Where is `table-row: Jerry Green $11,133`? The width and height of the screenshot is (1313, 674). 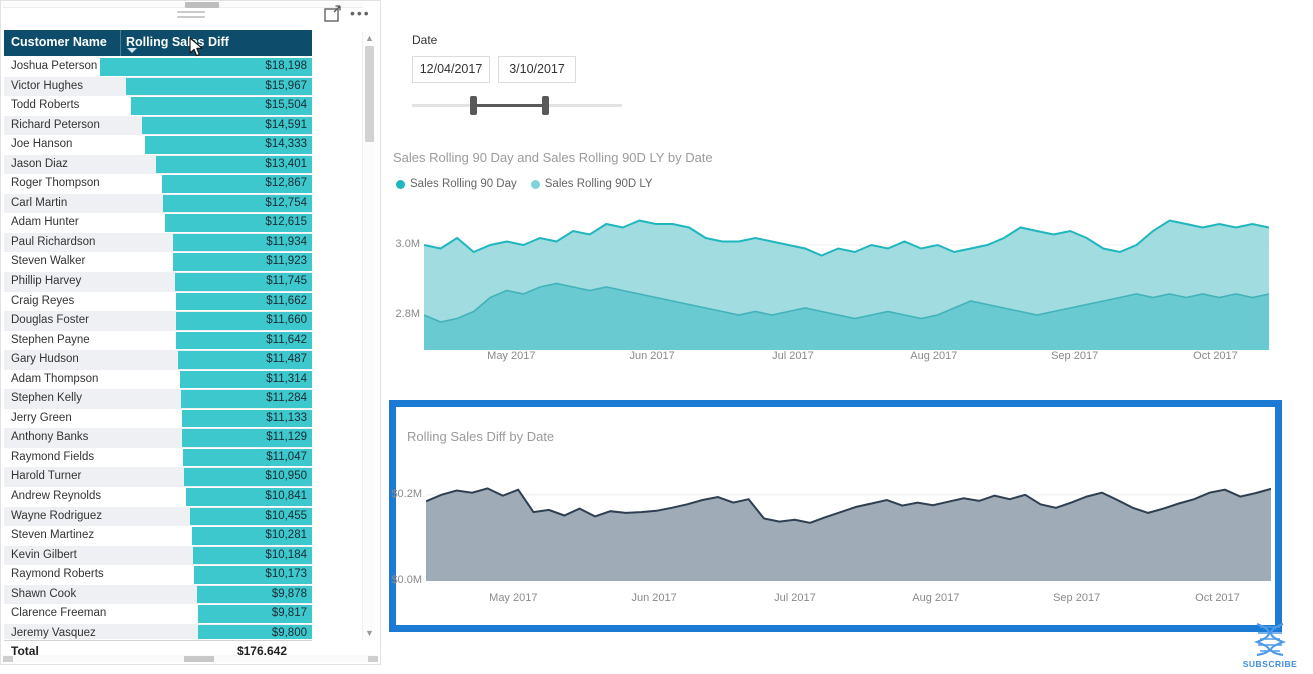
table-row: Jerry Green $11,133 is located at coordinates (158, 418).